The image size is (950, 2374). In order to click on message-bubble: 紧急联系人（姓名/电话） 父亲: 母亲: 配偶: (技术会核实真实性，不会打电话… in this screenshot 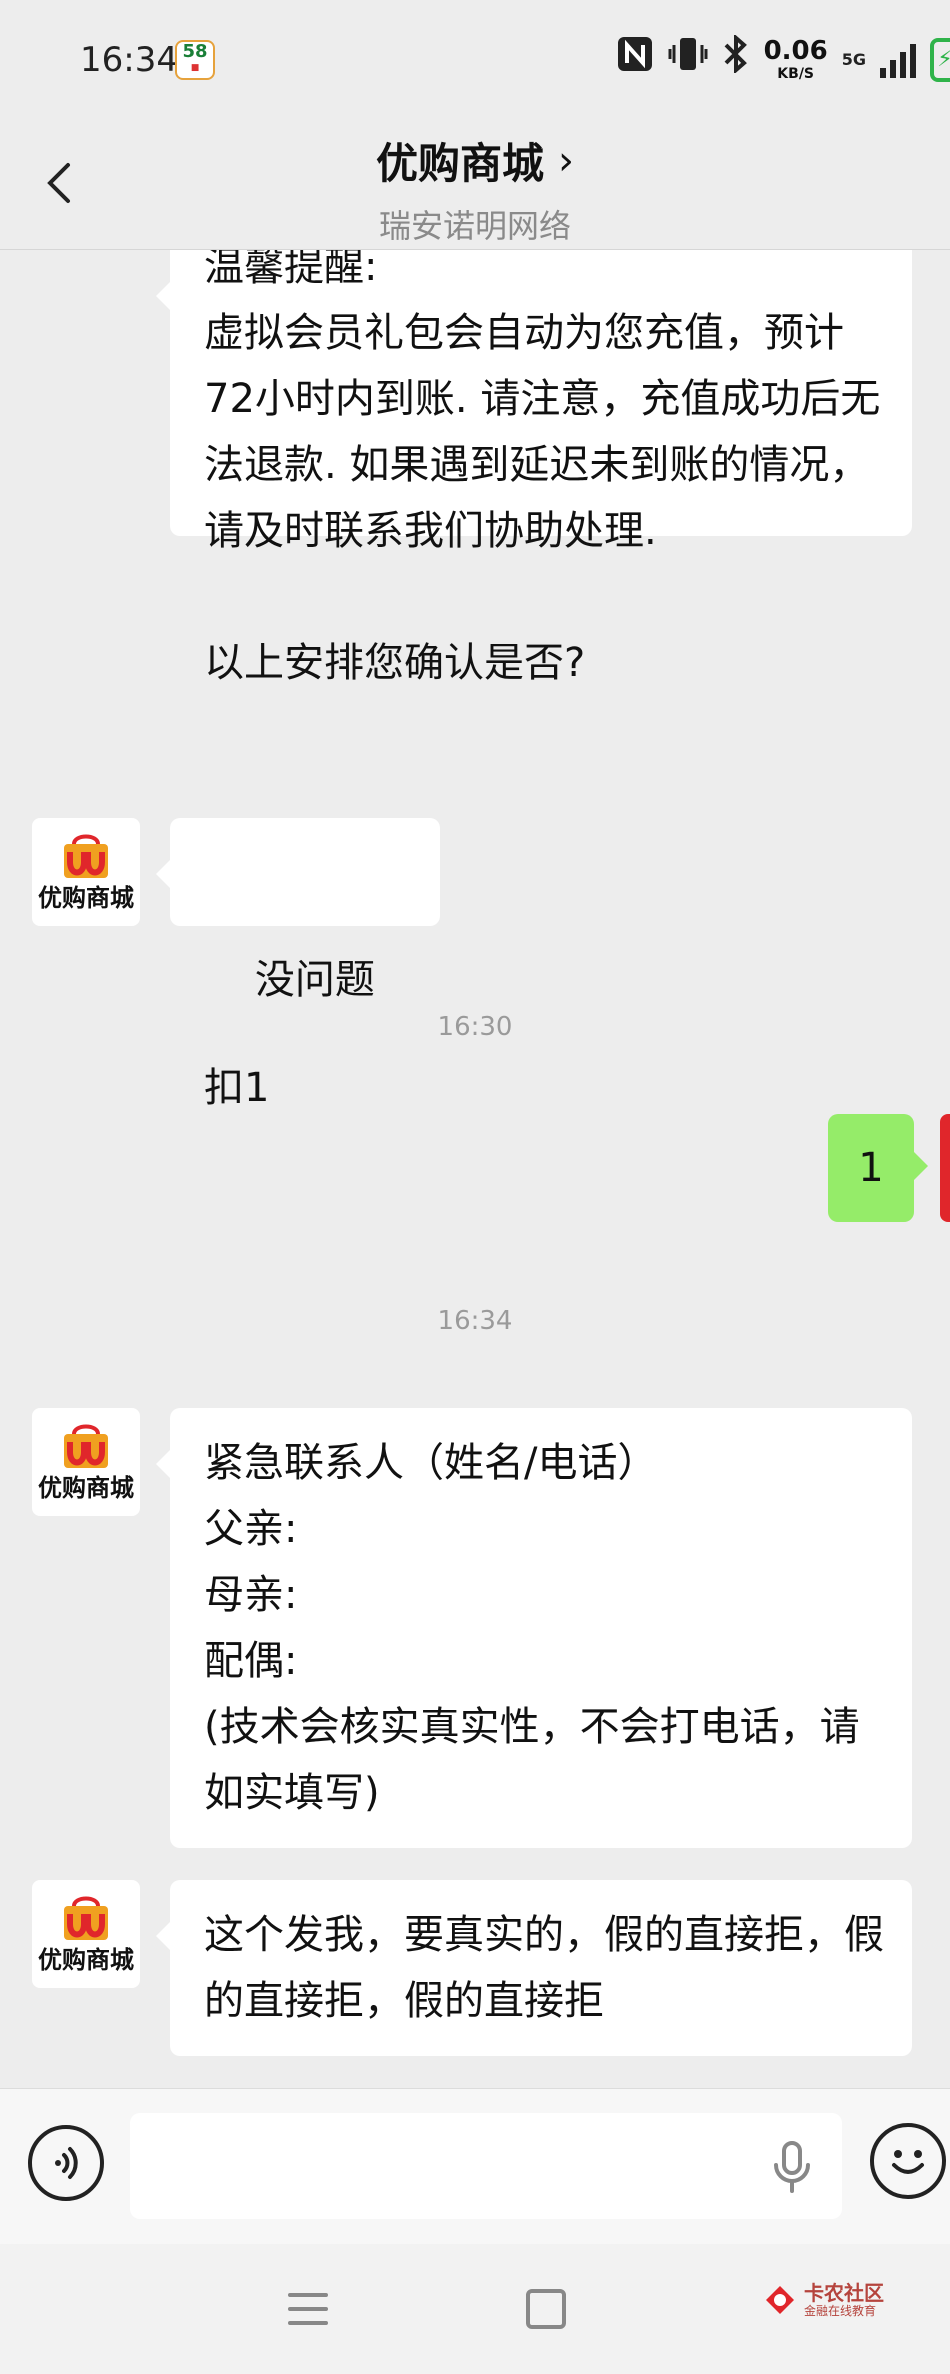, I will do `click(534, 1628)`.